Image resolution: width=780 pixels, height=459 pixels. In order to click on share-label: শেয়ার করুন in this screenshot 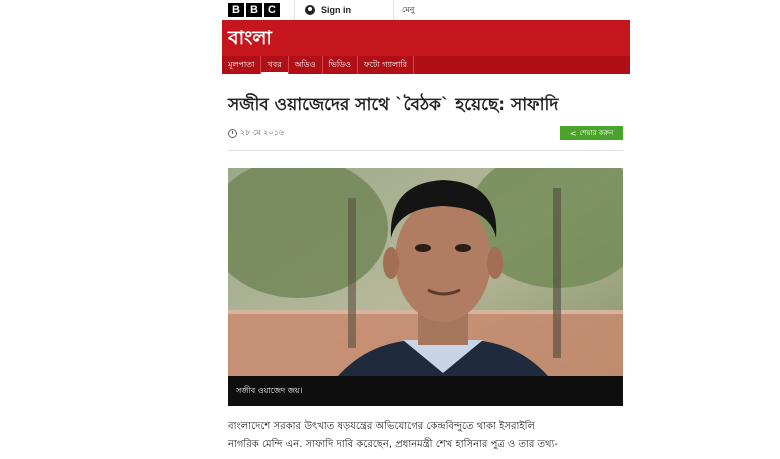, I will do `click(596, 133)`.